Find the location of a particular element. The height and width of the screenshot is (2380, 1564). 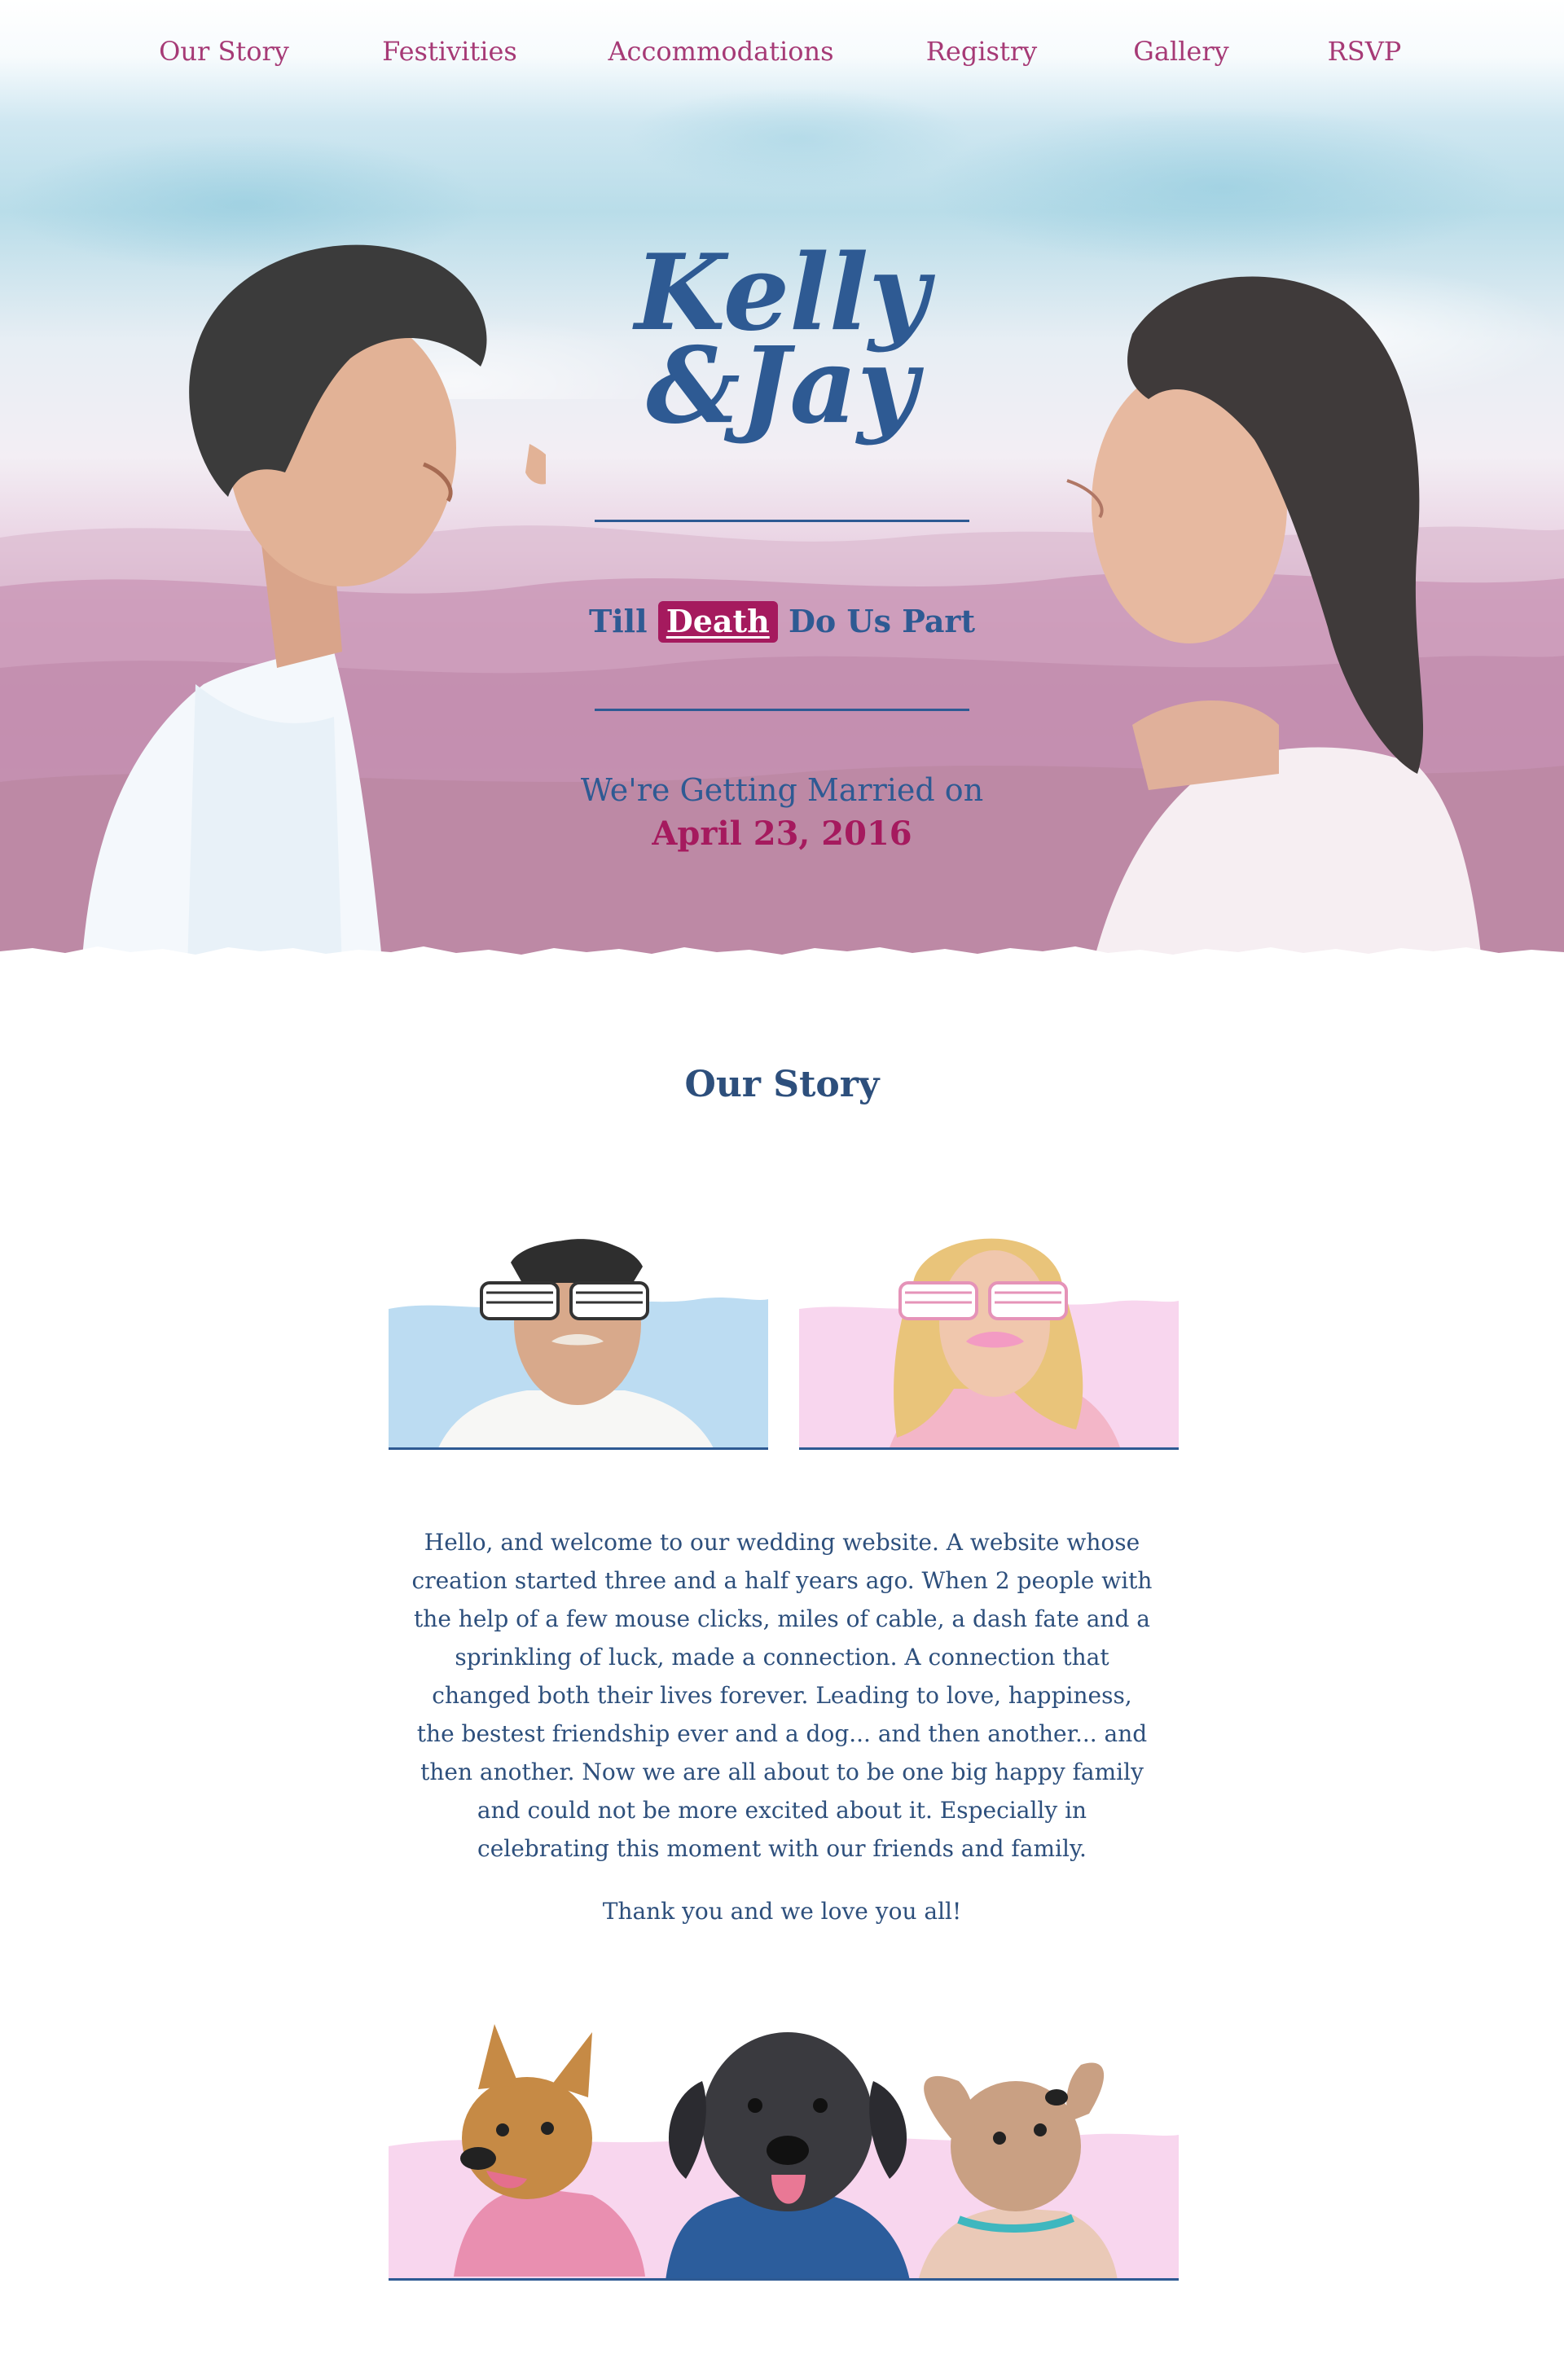

photo-bride-sunglasses is located at coordinates (989, 1334).